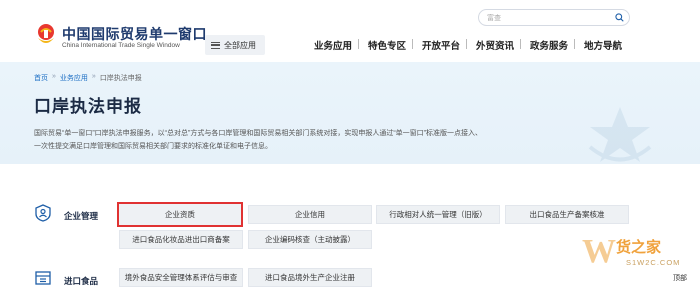 The image size is (700, 301). Describe the element at coordinates (240, 45) in the screenshot. I see `all-apps-label: 全部应用` at that location.